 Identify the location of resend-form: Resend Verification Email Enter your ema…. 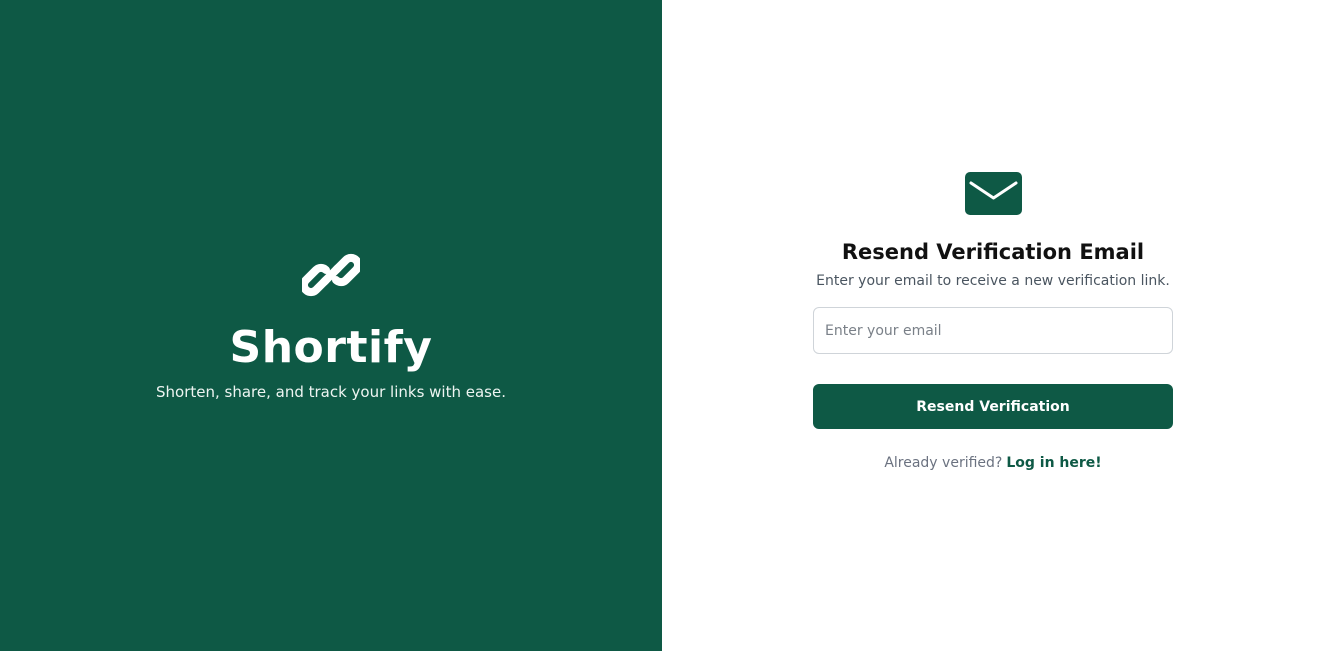
(993, 321).